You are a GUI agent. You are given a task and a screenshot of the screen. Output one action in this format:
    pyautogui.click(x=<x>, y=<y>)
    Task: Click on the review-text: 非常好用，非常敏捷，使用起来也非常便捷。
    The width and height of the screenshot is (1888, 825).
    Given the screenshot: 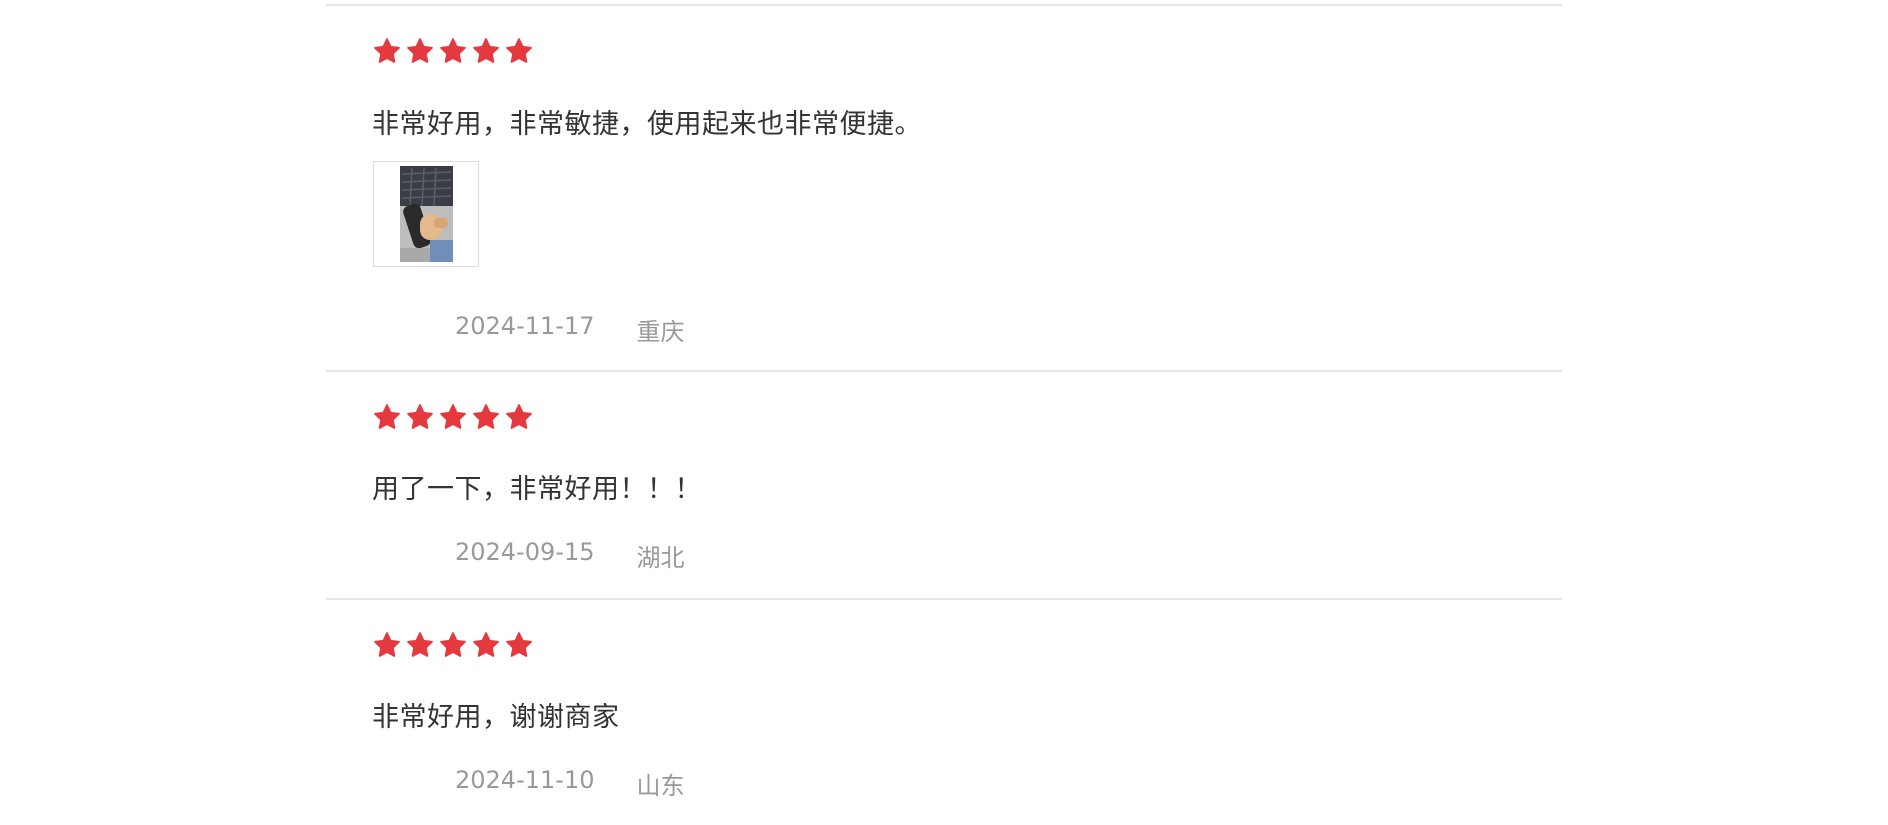 What is the action you would take?
    pyautogui.click(x=647, y=124)
    